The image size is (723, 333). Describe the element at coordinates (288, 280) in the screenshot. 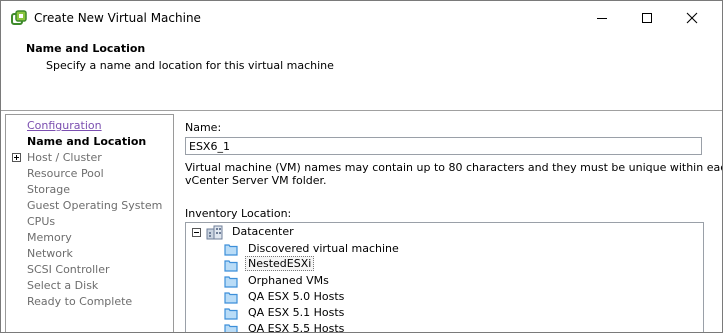

I see `tree-item-label: Orphaned VMs` at that location.